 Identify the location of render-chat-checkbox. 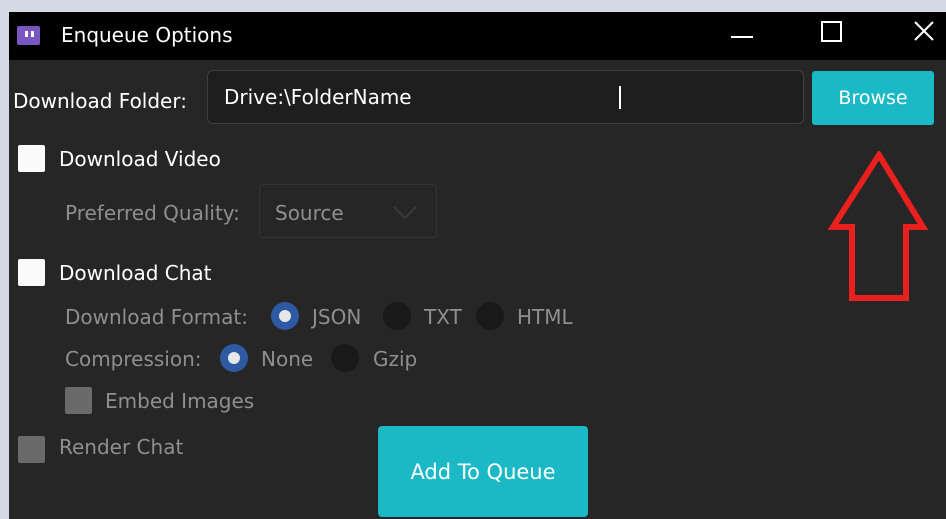
(31, 449).